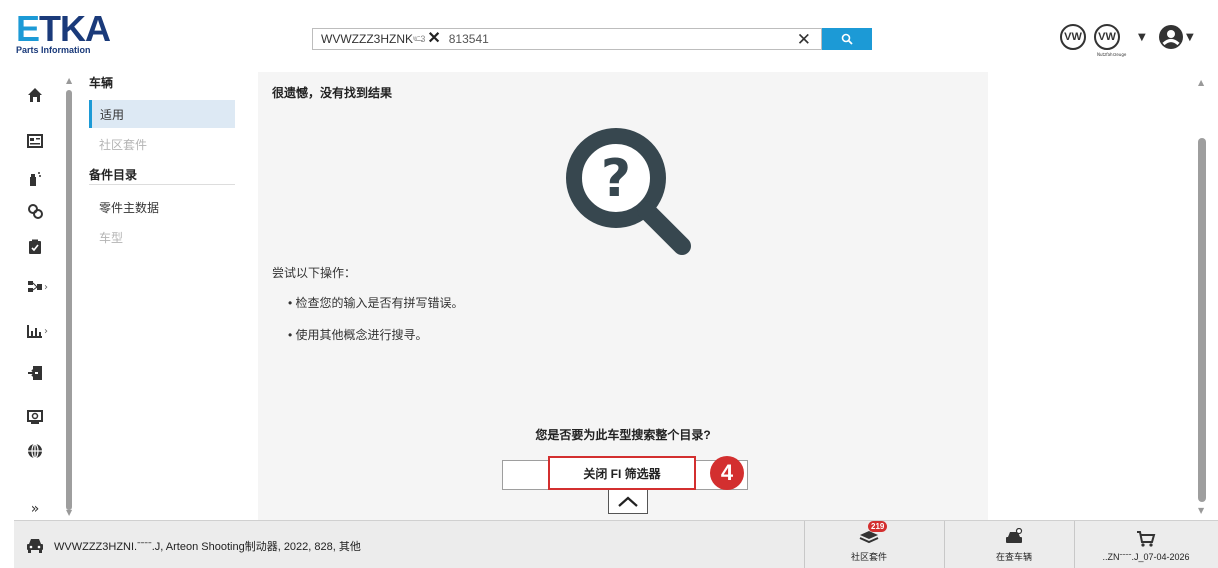  Describe the element at coordinates (35, 373) in the screenshot. I see `import-icon` at that location.